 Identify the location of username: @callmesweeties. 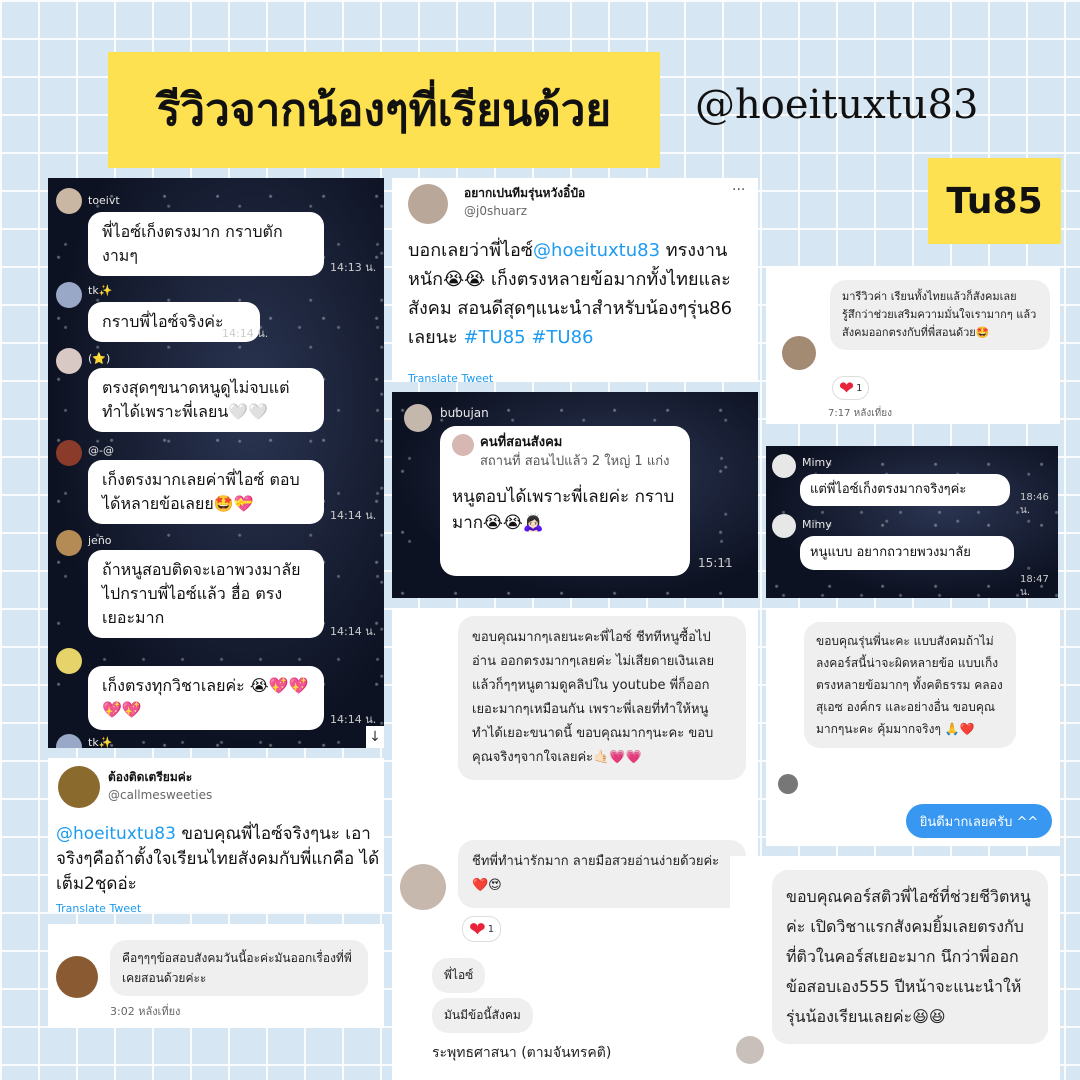
(160, 795).